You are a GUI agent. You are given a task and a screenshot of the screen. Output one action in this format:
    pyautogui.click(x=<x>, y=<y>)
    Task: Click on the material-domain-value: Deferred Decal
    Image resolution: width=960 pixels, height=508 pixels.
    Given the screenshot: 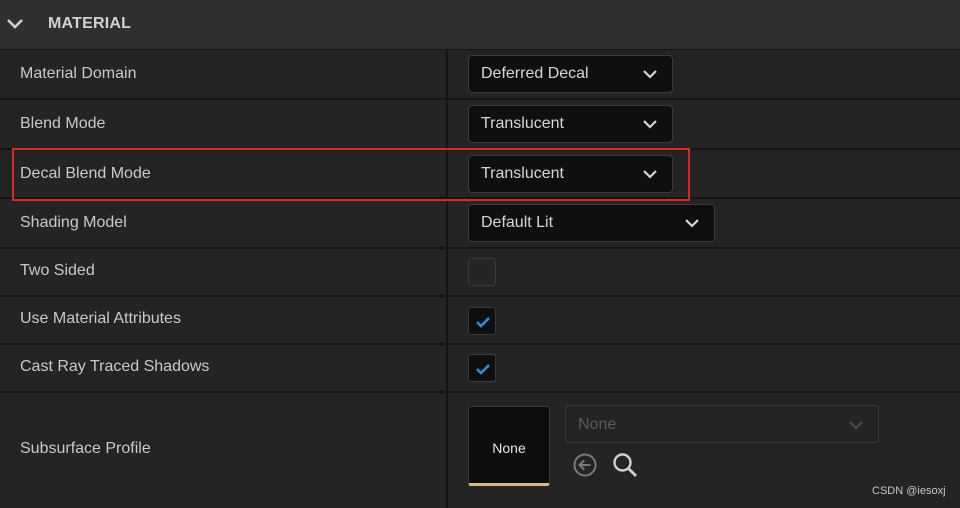 What is the action you would take?
    pyautogui.click(x=535, y=73)
    